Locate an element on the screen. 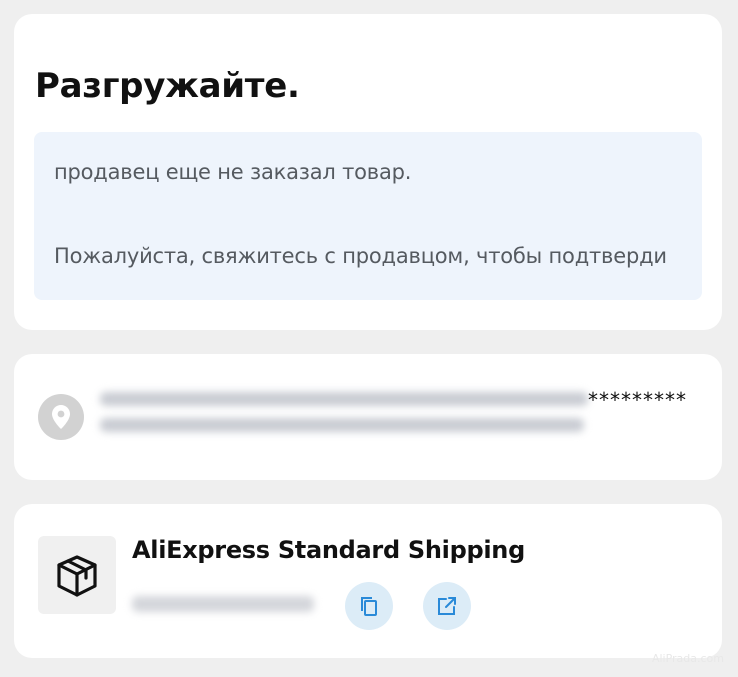 This screenshot has width=738, height=677. package-icon is located at coordinates (77, 575).